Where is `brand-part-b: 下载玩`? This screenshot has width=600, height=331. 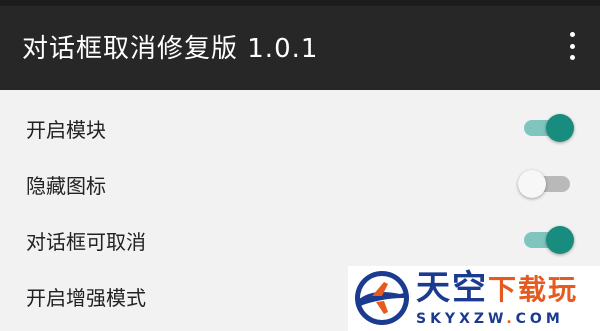
brand-part-b: 下载玩 is located at coordinates (533, 289).